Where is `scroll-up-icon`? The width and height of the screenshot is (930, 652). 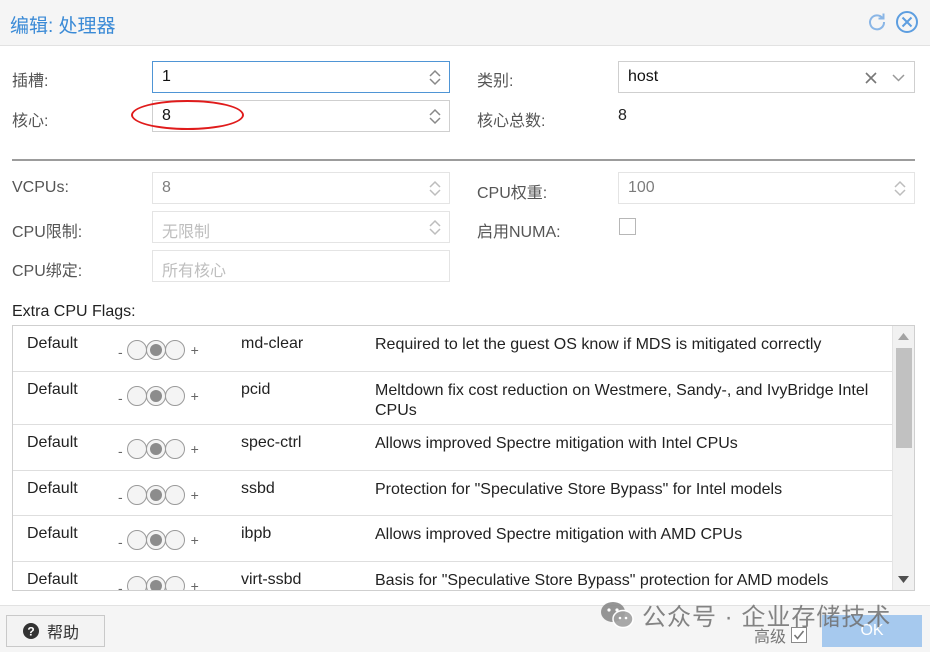
scroll-up-icon is located at coordinates (903, 336).